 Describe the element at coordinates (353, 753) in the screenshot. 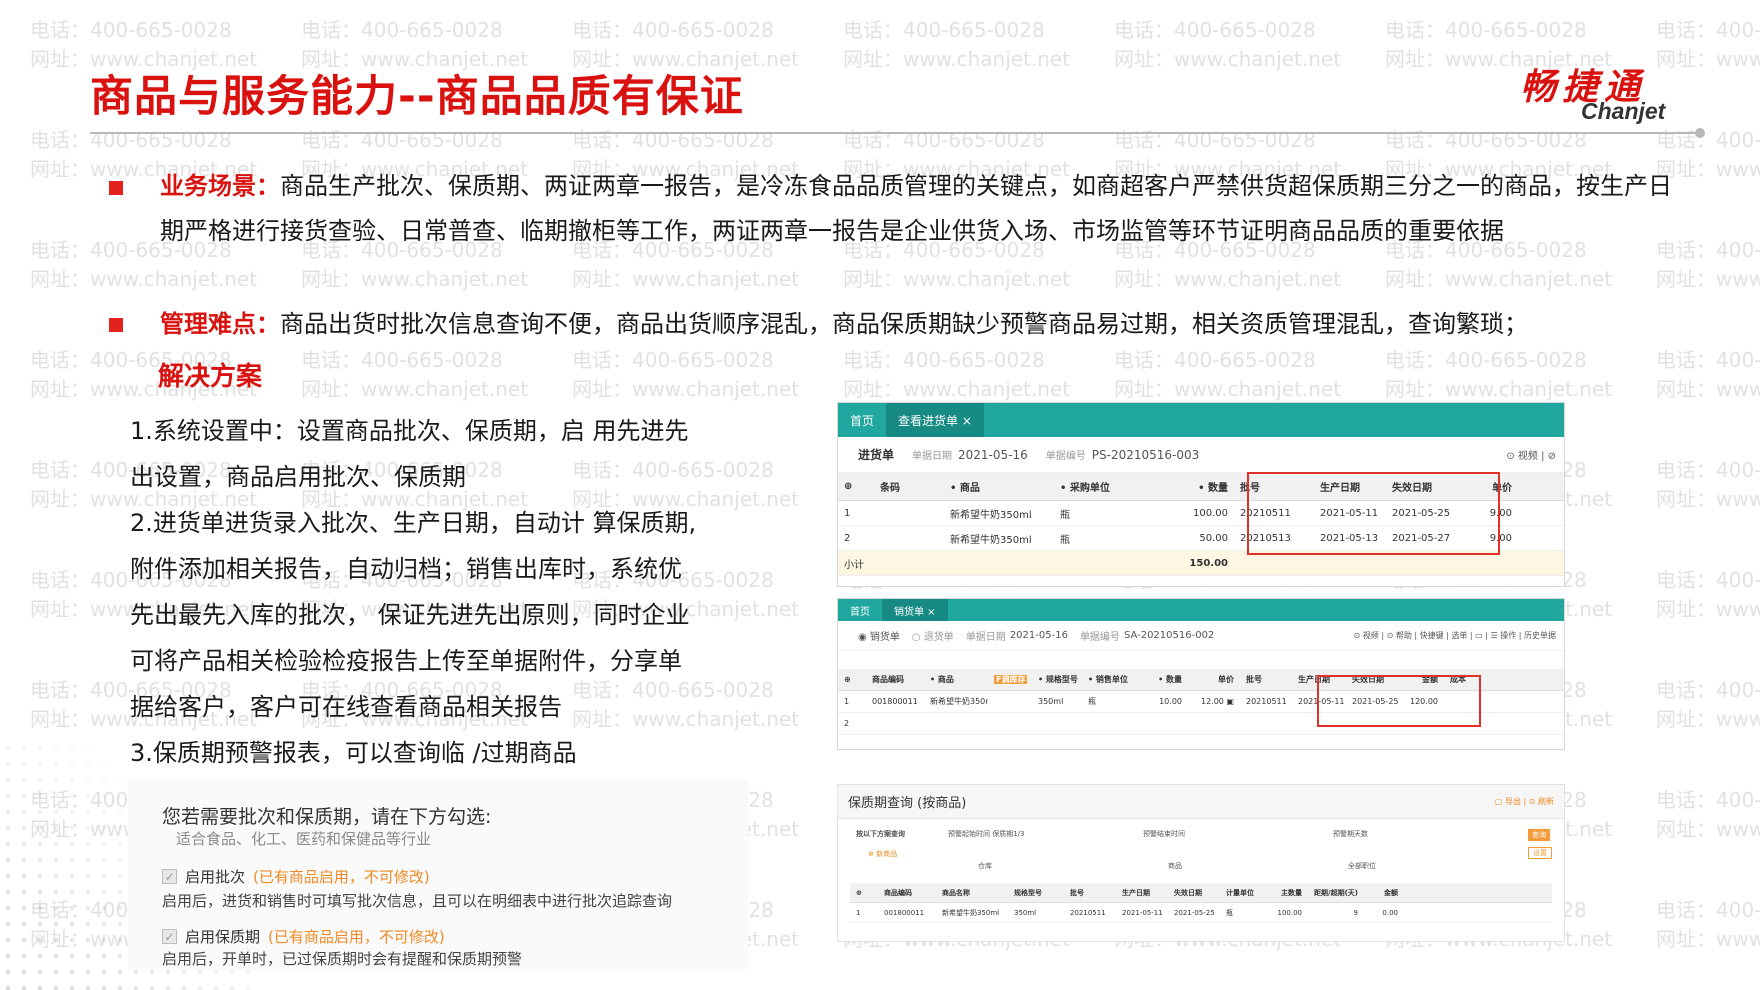

I see `solution-line: 3.保质期预警报表，可以查询临 /过期商品` at that location.